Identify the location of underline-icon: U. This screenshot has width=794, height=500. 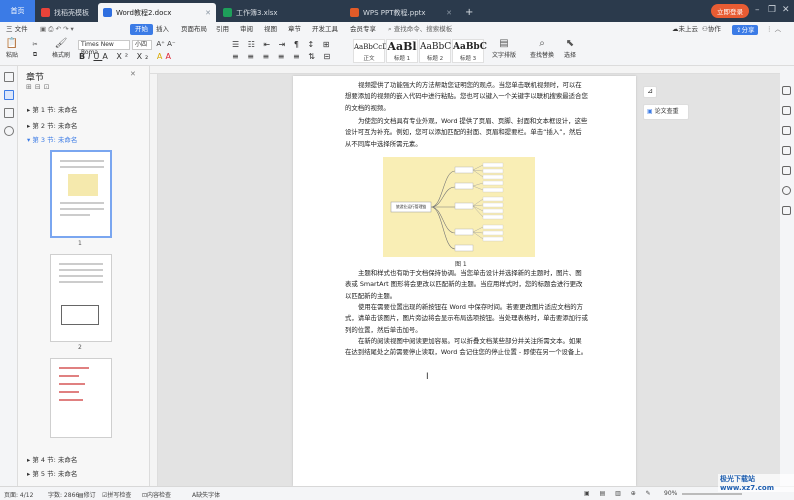
(97, 56).